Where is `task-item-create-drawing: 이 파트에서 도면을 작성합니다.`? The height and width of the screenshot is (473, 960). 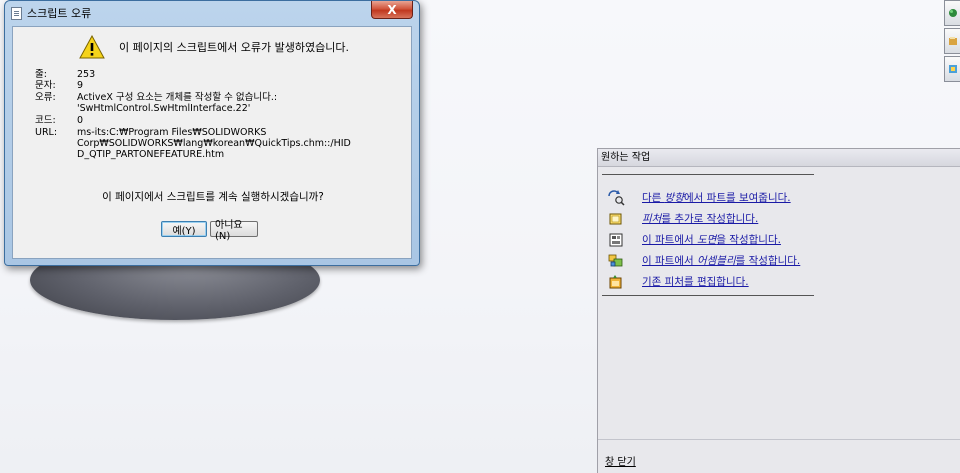
task-item-create-drawing: 이 파트에서 도면을 작성합니다. is located at coordinates (703, 239).